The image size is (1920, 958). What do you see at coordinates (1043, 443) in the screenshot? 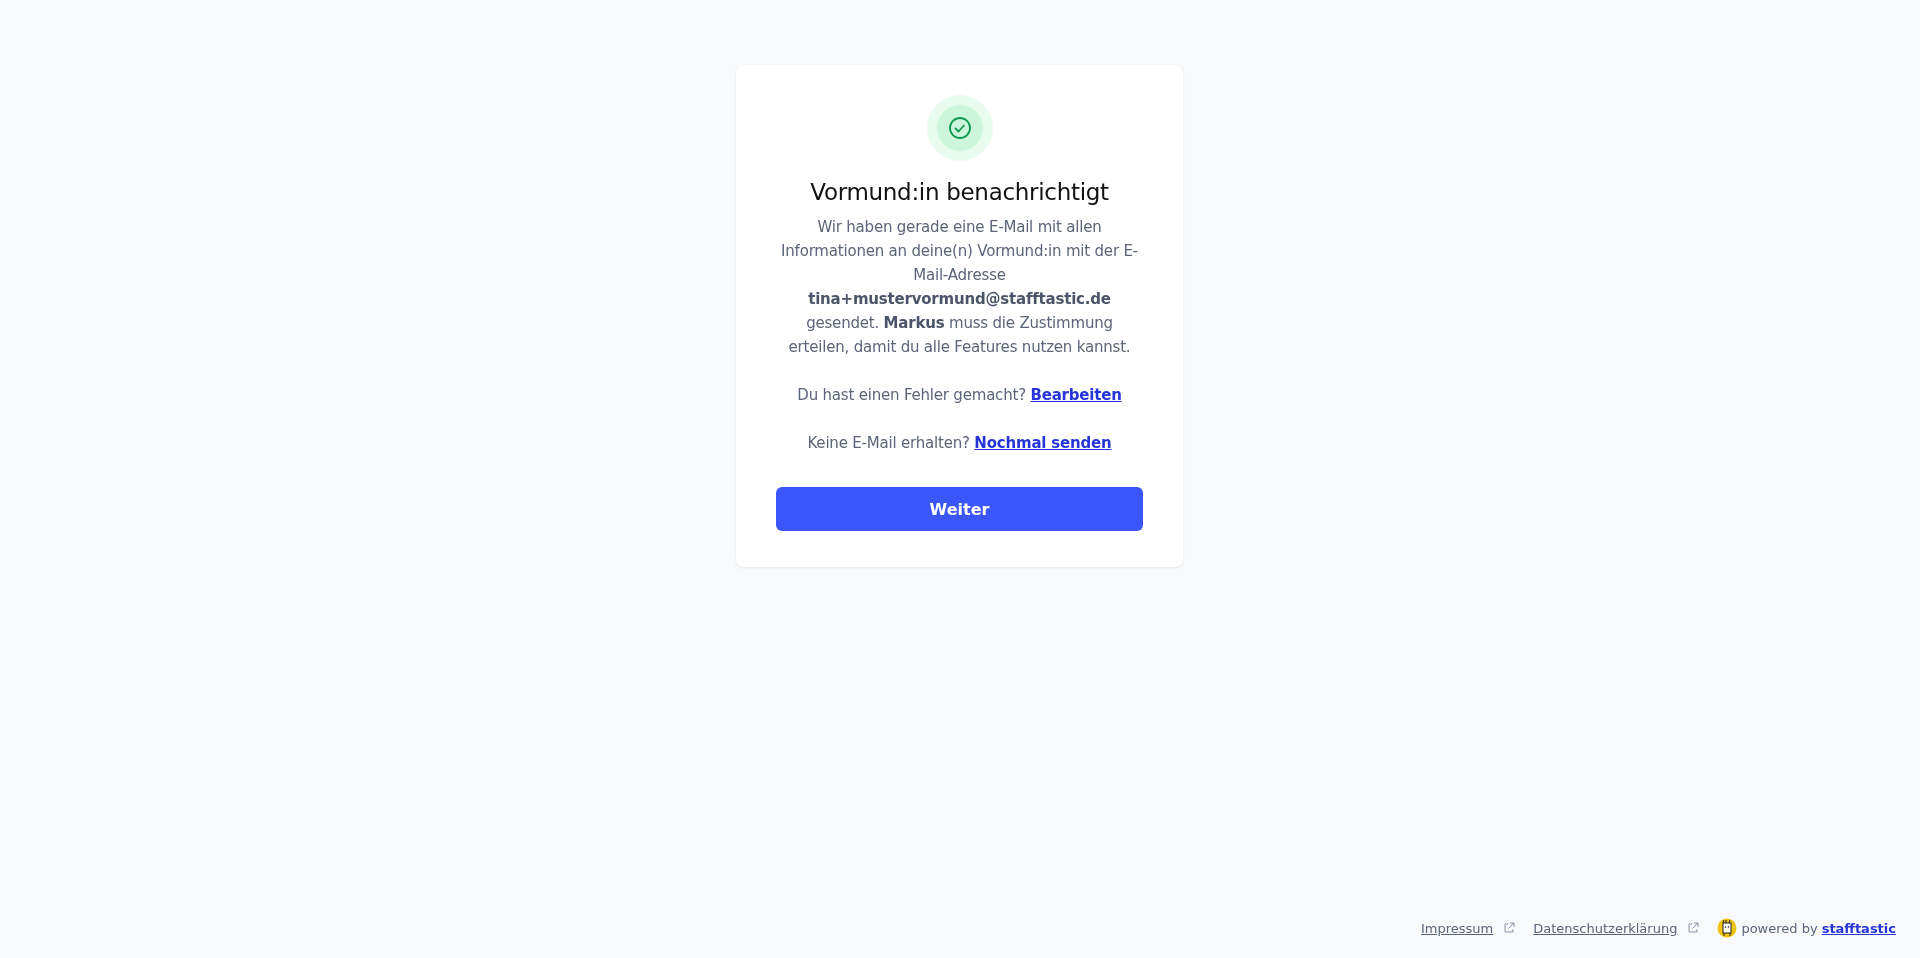
I see `resend-link: Nochmal senden` at bounding box center [1043, 443].